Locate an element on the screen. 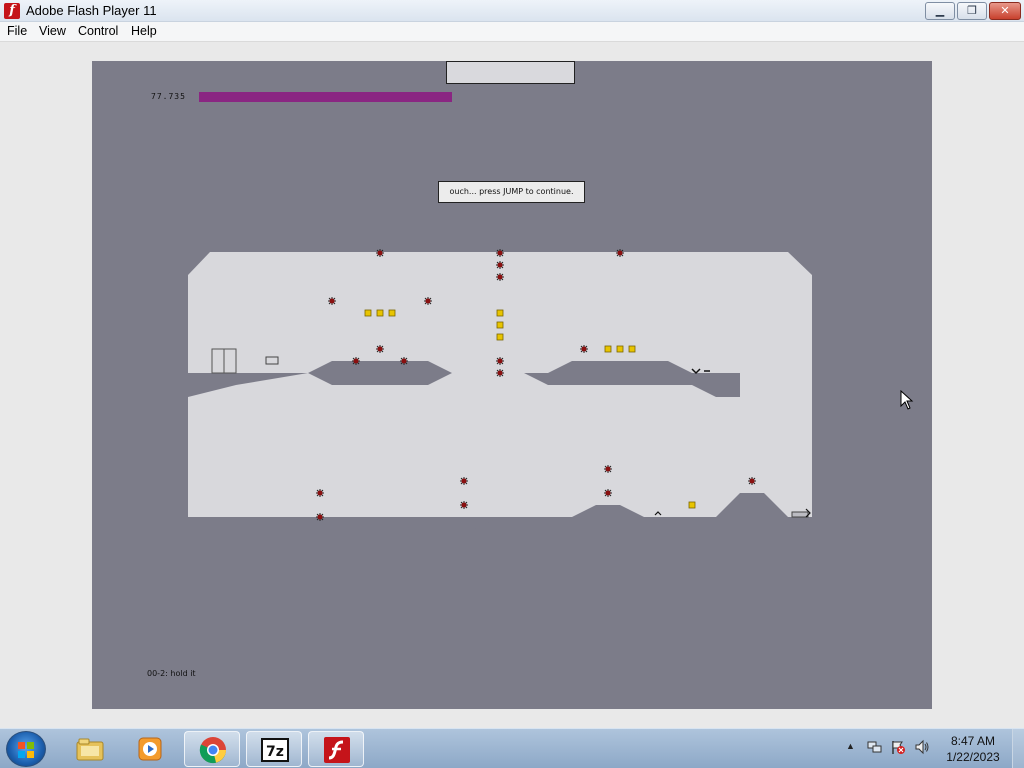 The height and width of the screenshot is (768, 1024). clock-date: 1/22/2023 is located at coordinates (973, 757).